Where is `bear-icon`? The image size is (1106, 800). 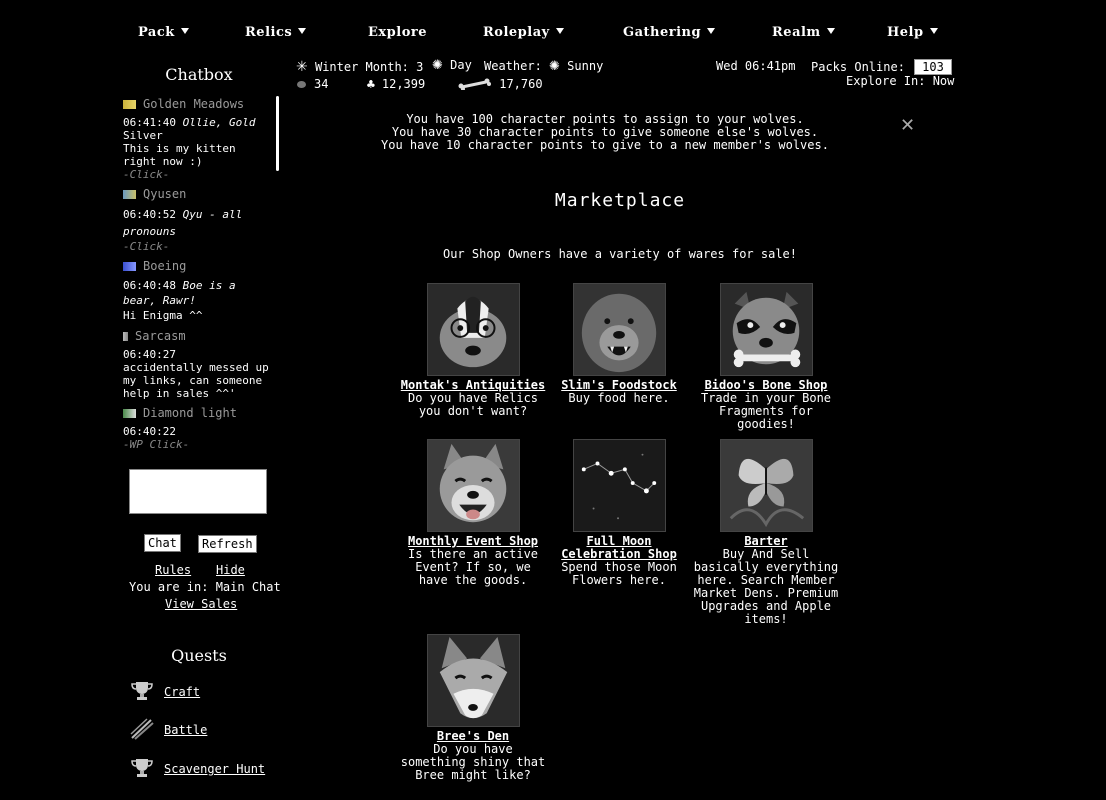
bear-icon is located at coordinates (619, 329).